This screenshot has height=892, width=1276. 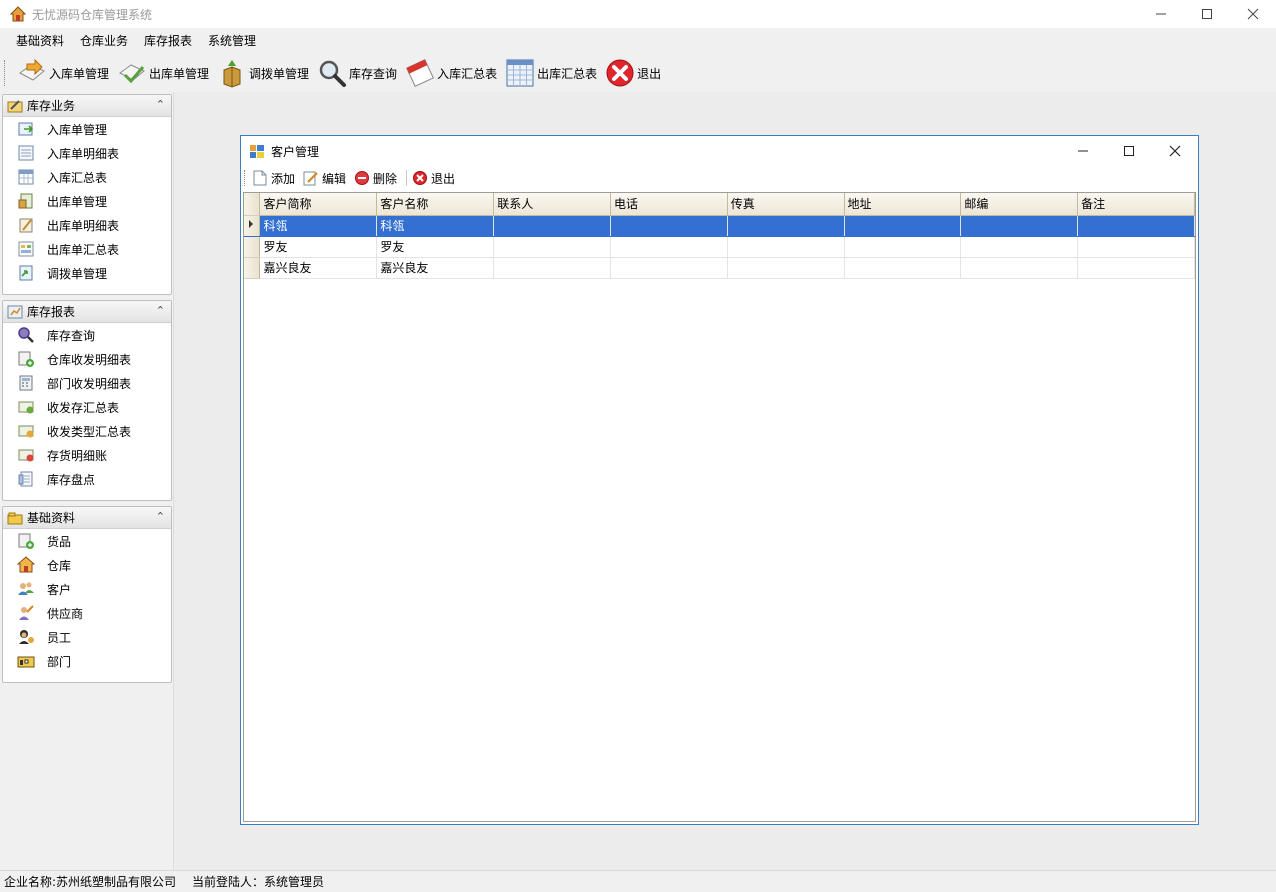 What do you see at coordinates (26, 589) in the screenshot?
I see `customers-icon` at bounding box center [26, 589].